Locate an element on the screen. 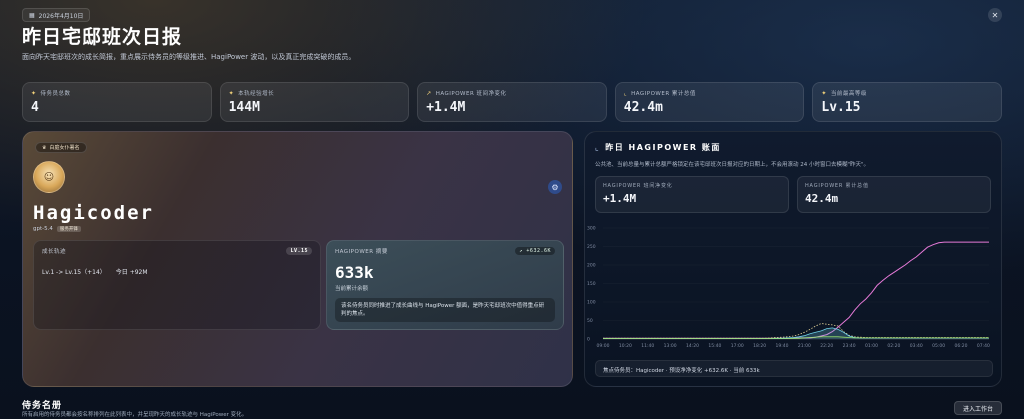  x-tick-label: 09:00 is located at coordinates (603, 346).